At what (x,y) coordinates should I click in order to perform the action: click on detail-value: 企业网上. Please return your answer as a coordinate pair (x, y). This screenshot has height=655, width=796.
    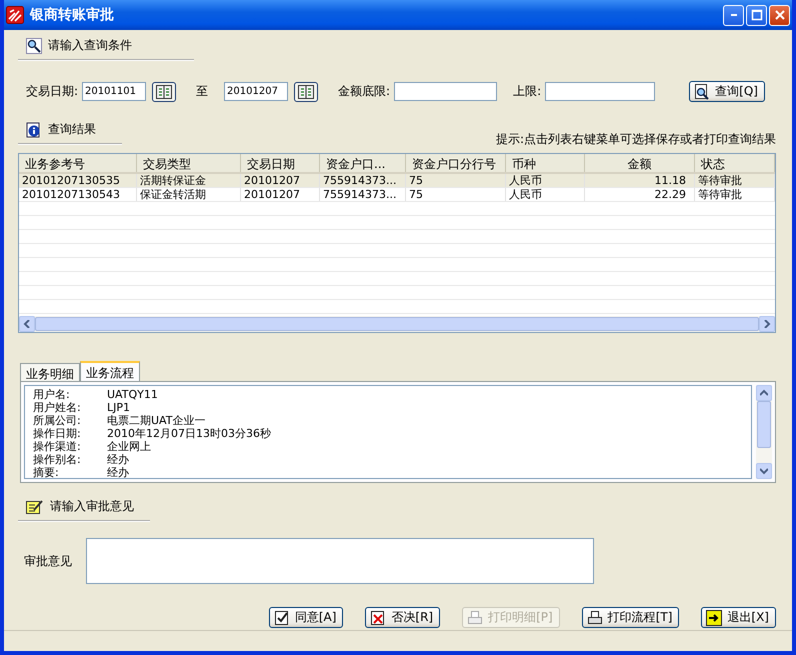
    Looking at the image, I should click on (129, 446).